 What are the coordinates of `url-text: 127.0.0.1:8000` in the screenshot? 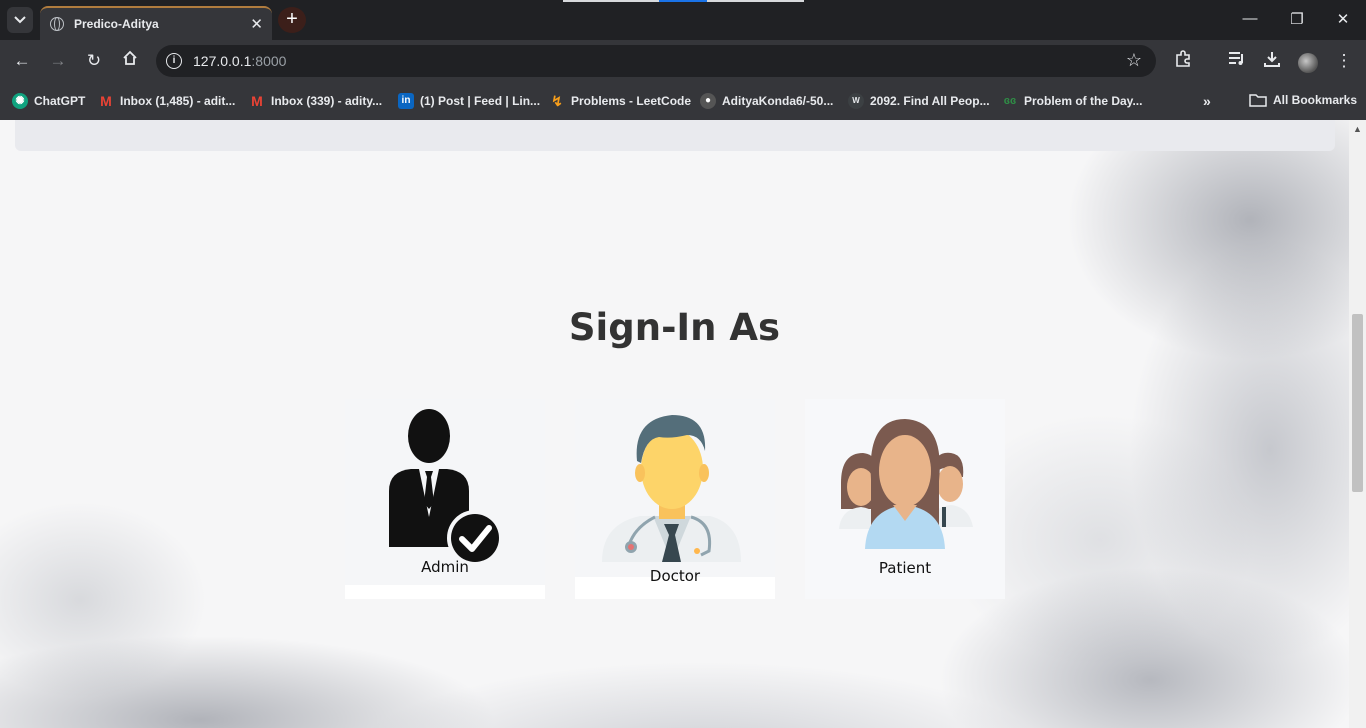 It's located at (239, 61).